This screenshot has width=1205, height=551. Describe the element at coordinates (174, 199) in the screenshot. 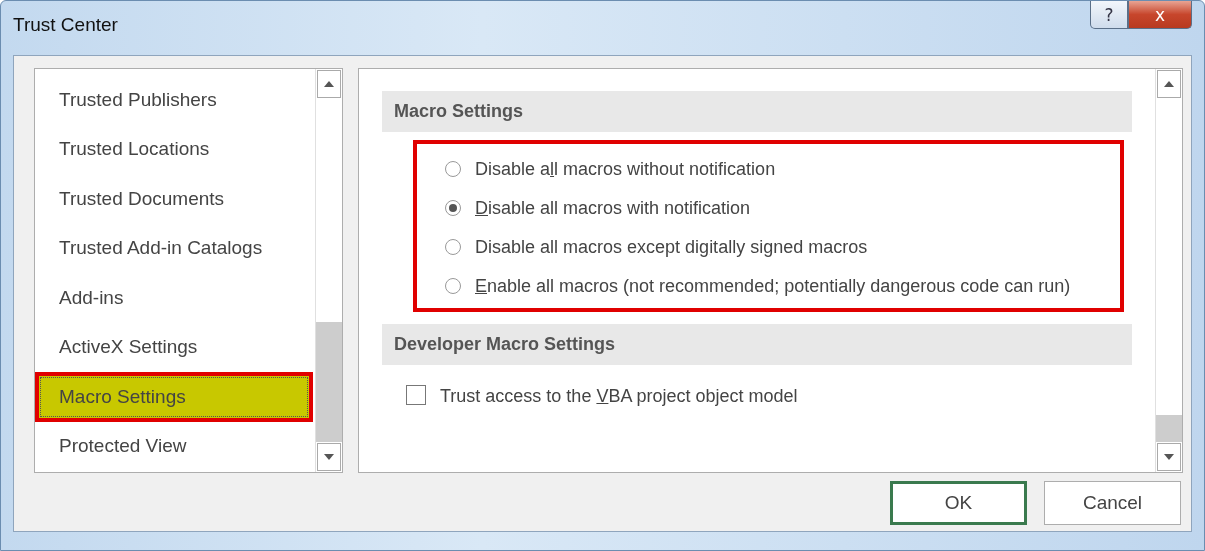

I see `sidebar-item: Trusted Documents` at that location.